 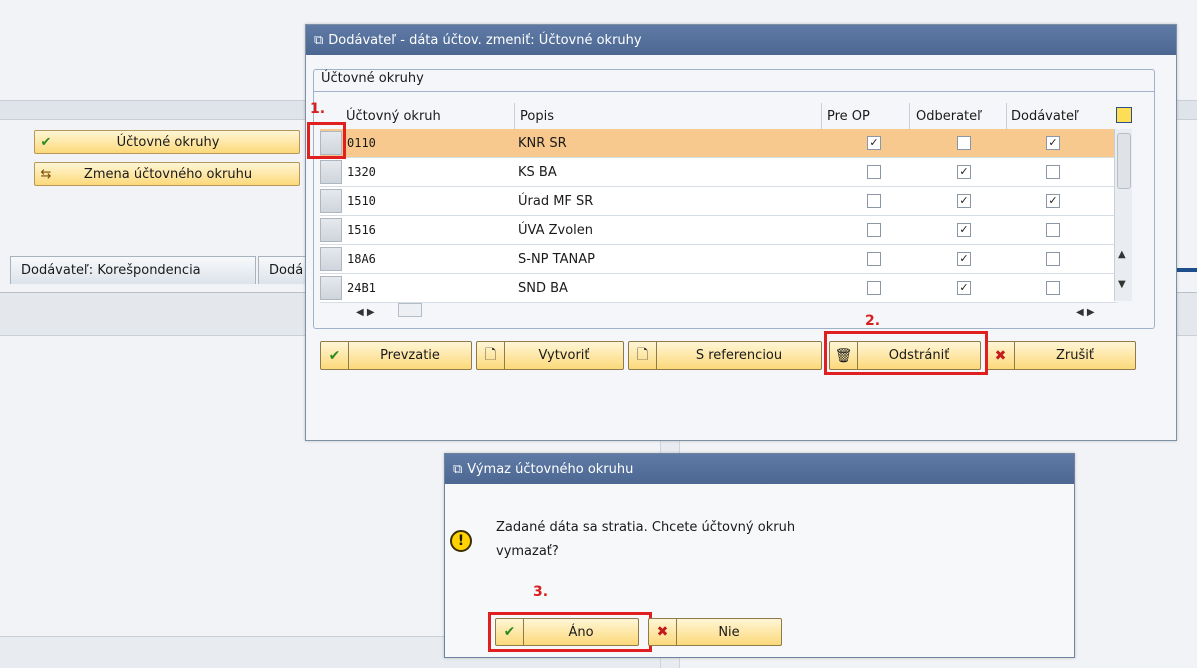 What do you see at coordinates (537, 172) in the screenshot?
I see `description-cell: KS BA` at bounding box center [537, 172].